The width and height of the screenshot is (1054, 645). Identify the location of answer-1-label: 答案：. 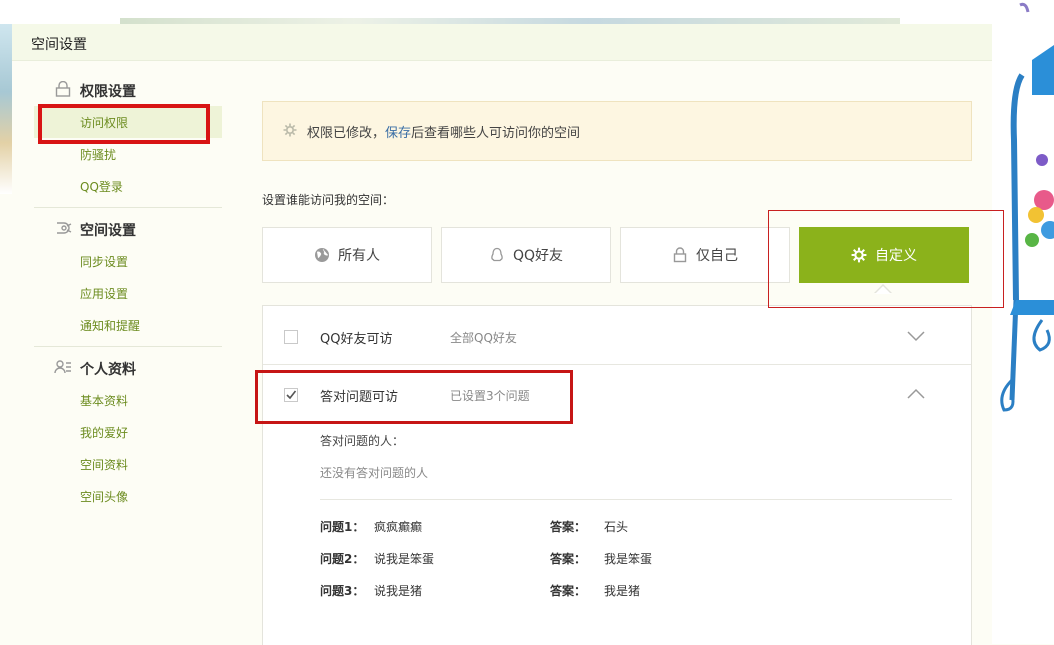
(568, 527).